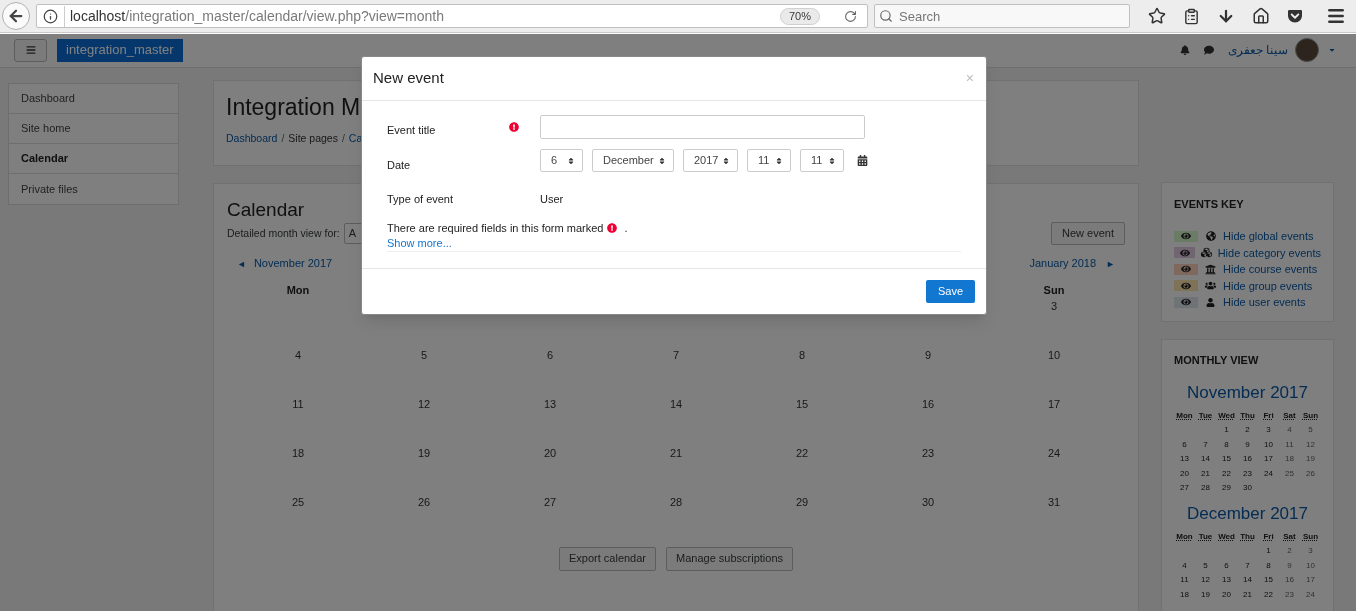 The image size is (1356, 611). I want to click on date-select: 2017, so click(710, 160).